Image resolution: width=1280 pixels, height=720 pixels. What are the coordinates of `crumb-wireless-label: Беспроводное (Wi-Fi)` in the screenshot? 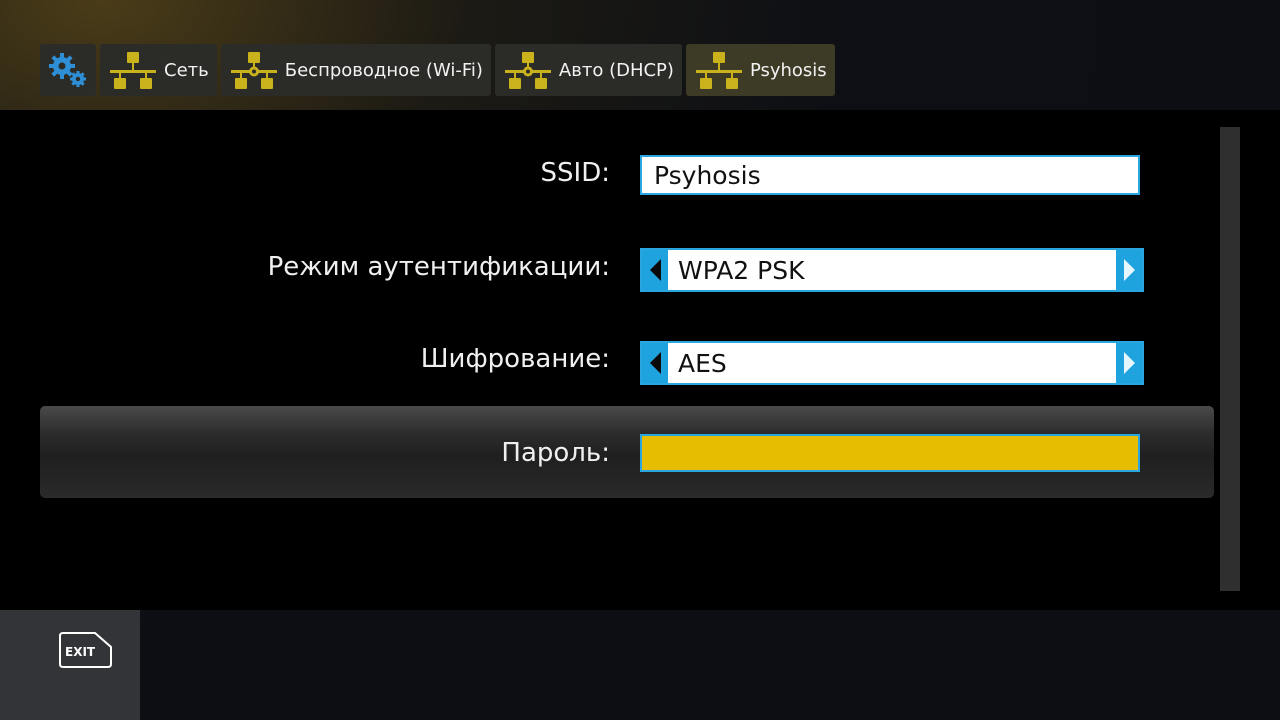 It's located at (383, 70).